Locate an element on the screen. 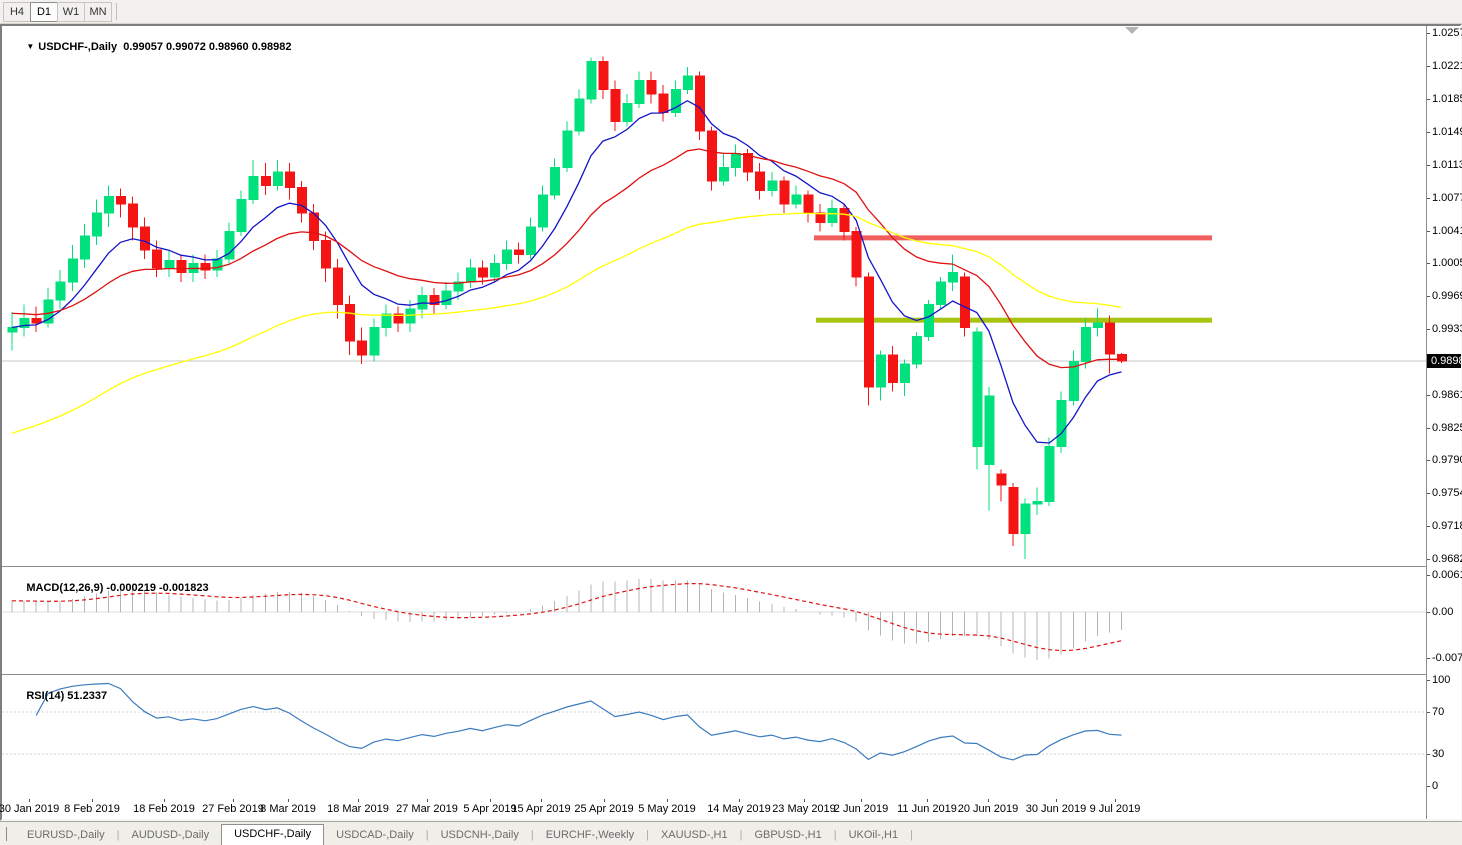 Image resolution: width=1462 pixels, height=845 pixels. date-axis-label: 5 May 2019 is located at coordinates (667, 809).